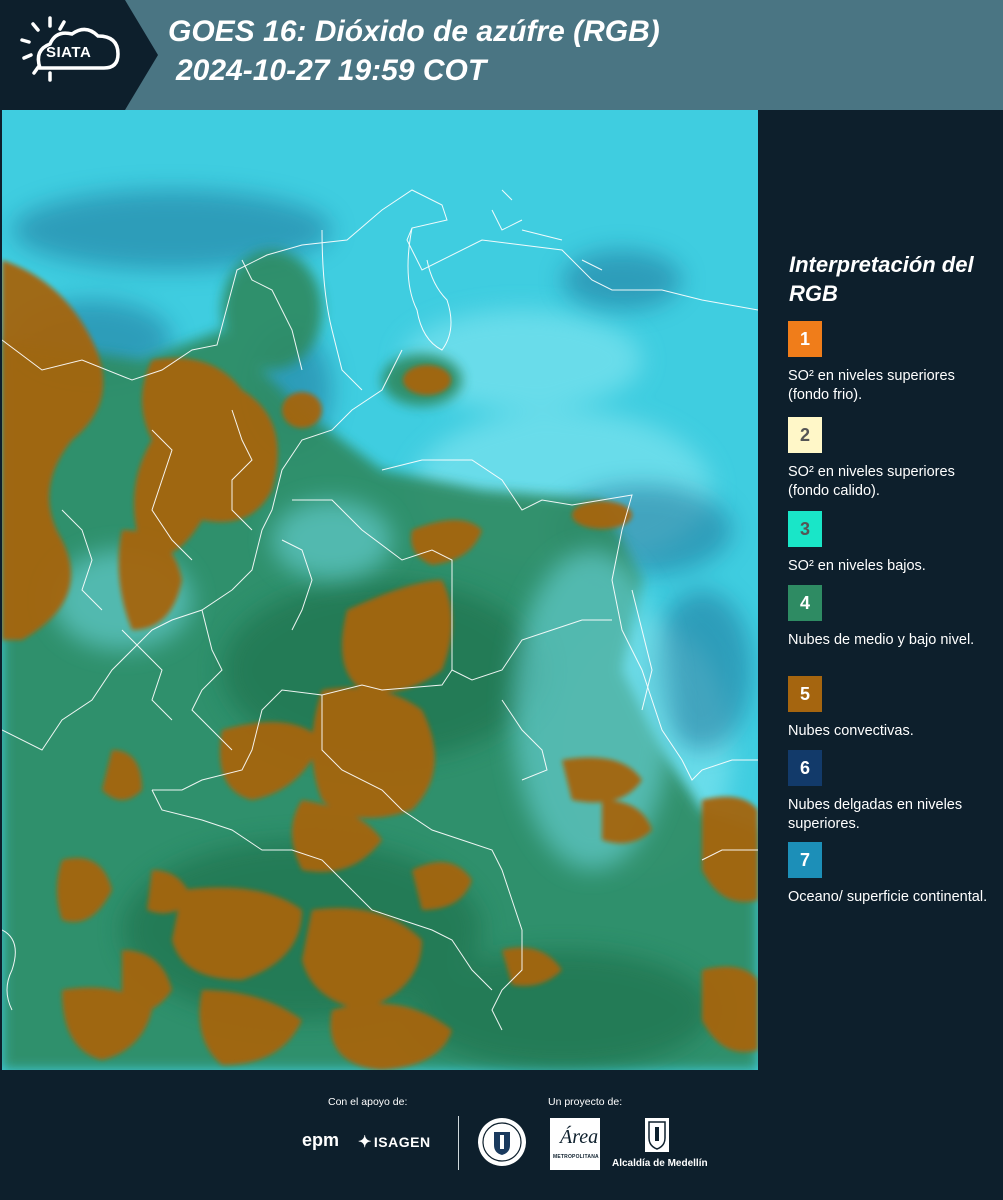 The height and width of the screenshot is (1200, 1003). Describe the element at coordinates (805, 694) in the screenshot. I see `legend-swatch: 5` at that location.